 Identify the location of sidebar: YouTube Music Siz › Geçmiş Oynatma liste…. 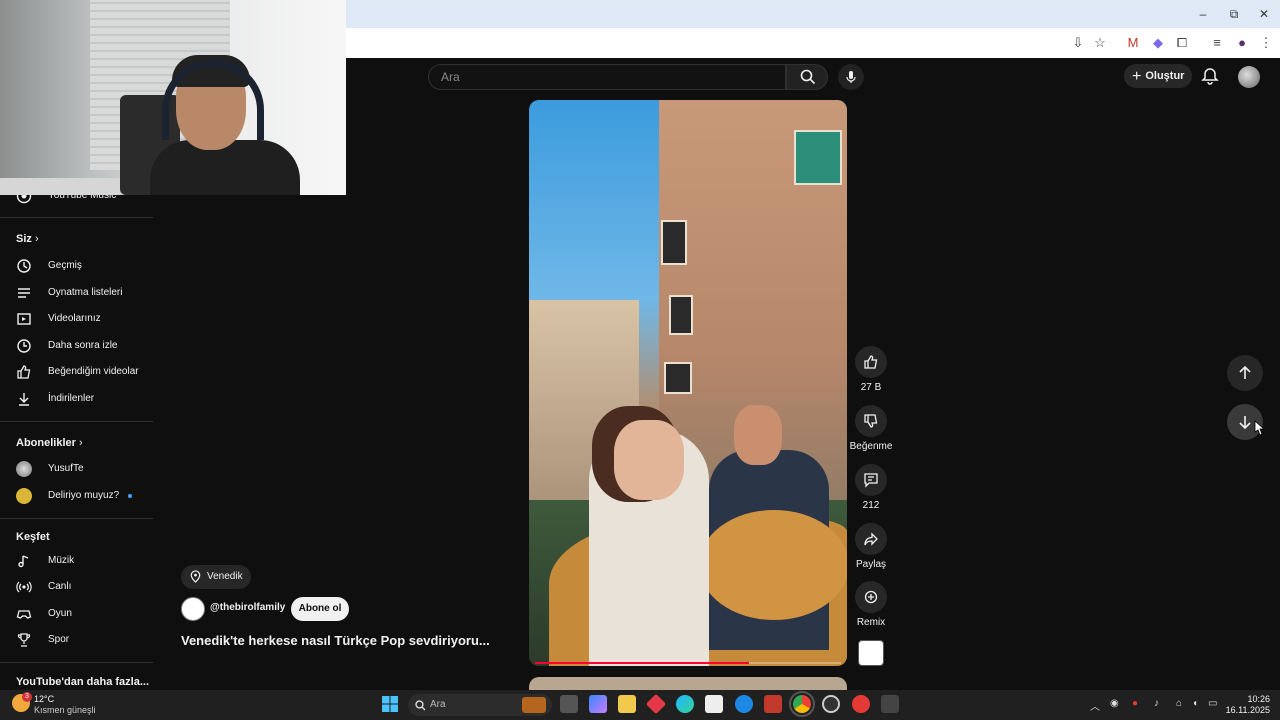
(76, 439).